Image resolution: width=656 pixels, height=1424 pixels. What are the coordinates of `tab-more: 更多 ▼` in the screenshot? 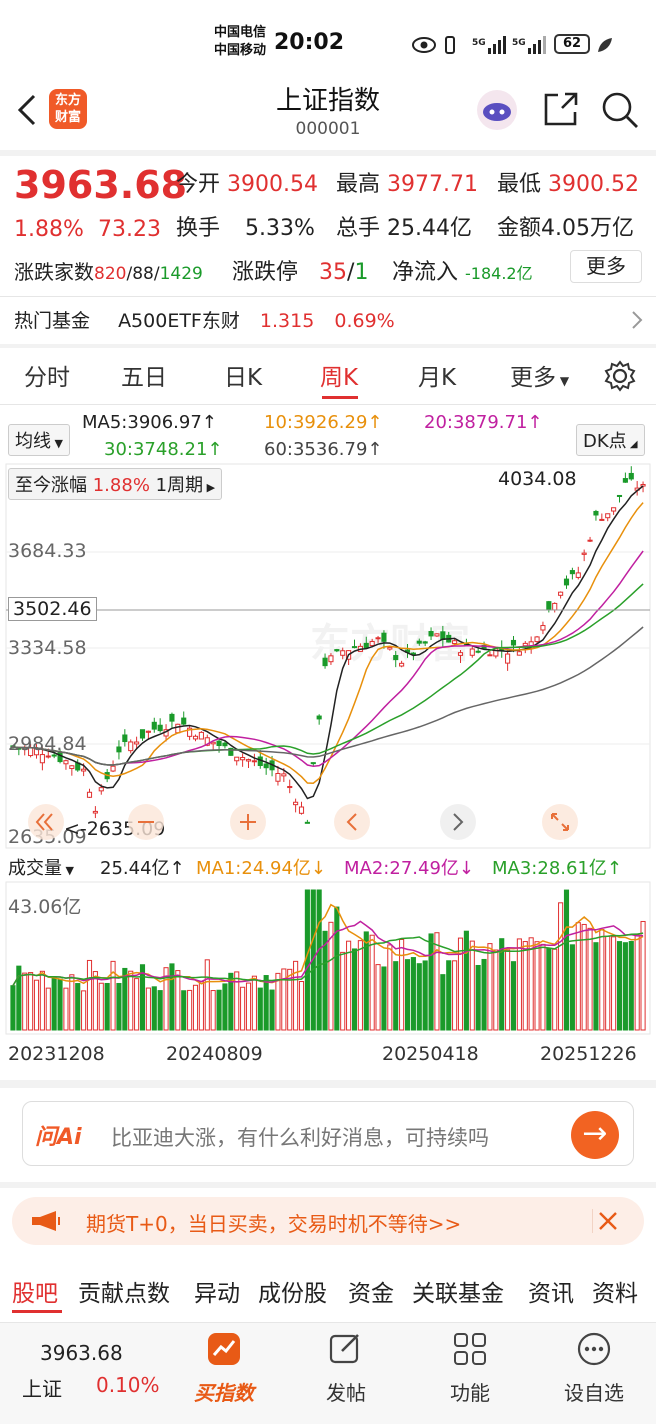 It's located at (539, 375).